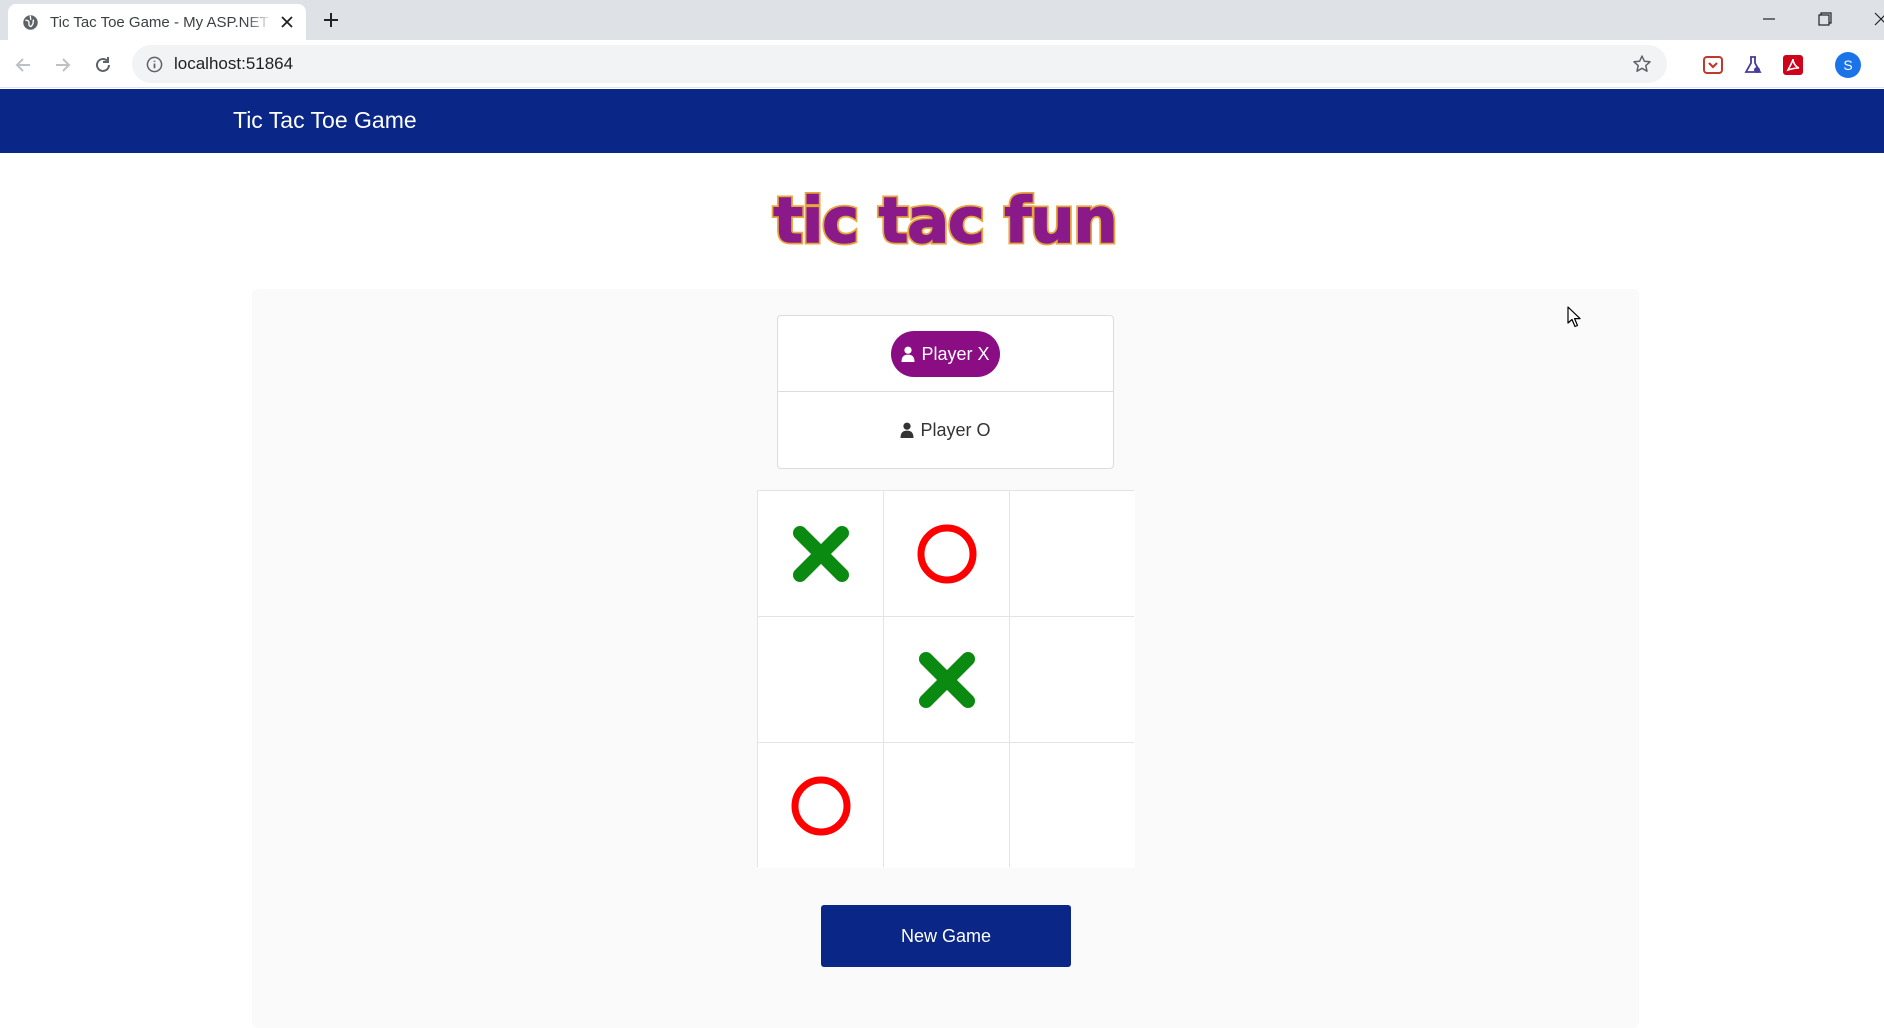 This screenshot has height=1028, width=1884. What do you see at coordinates (63, 65) in the screenshot?
I see `forward-icon` at bounding box center [63, 65].